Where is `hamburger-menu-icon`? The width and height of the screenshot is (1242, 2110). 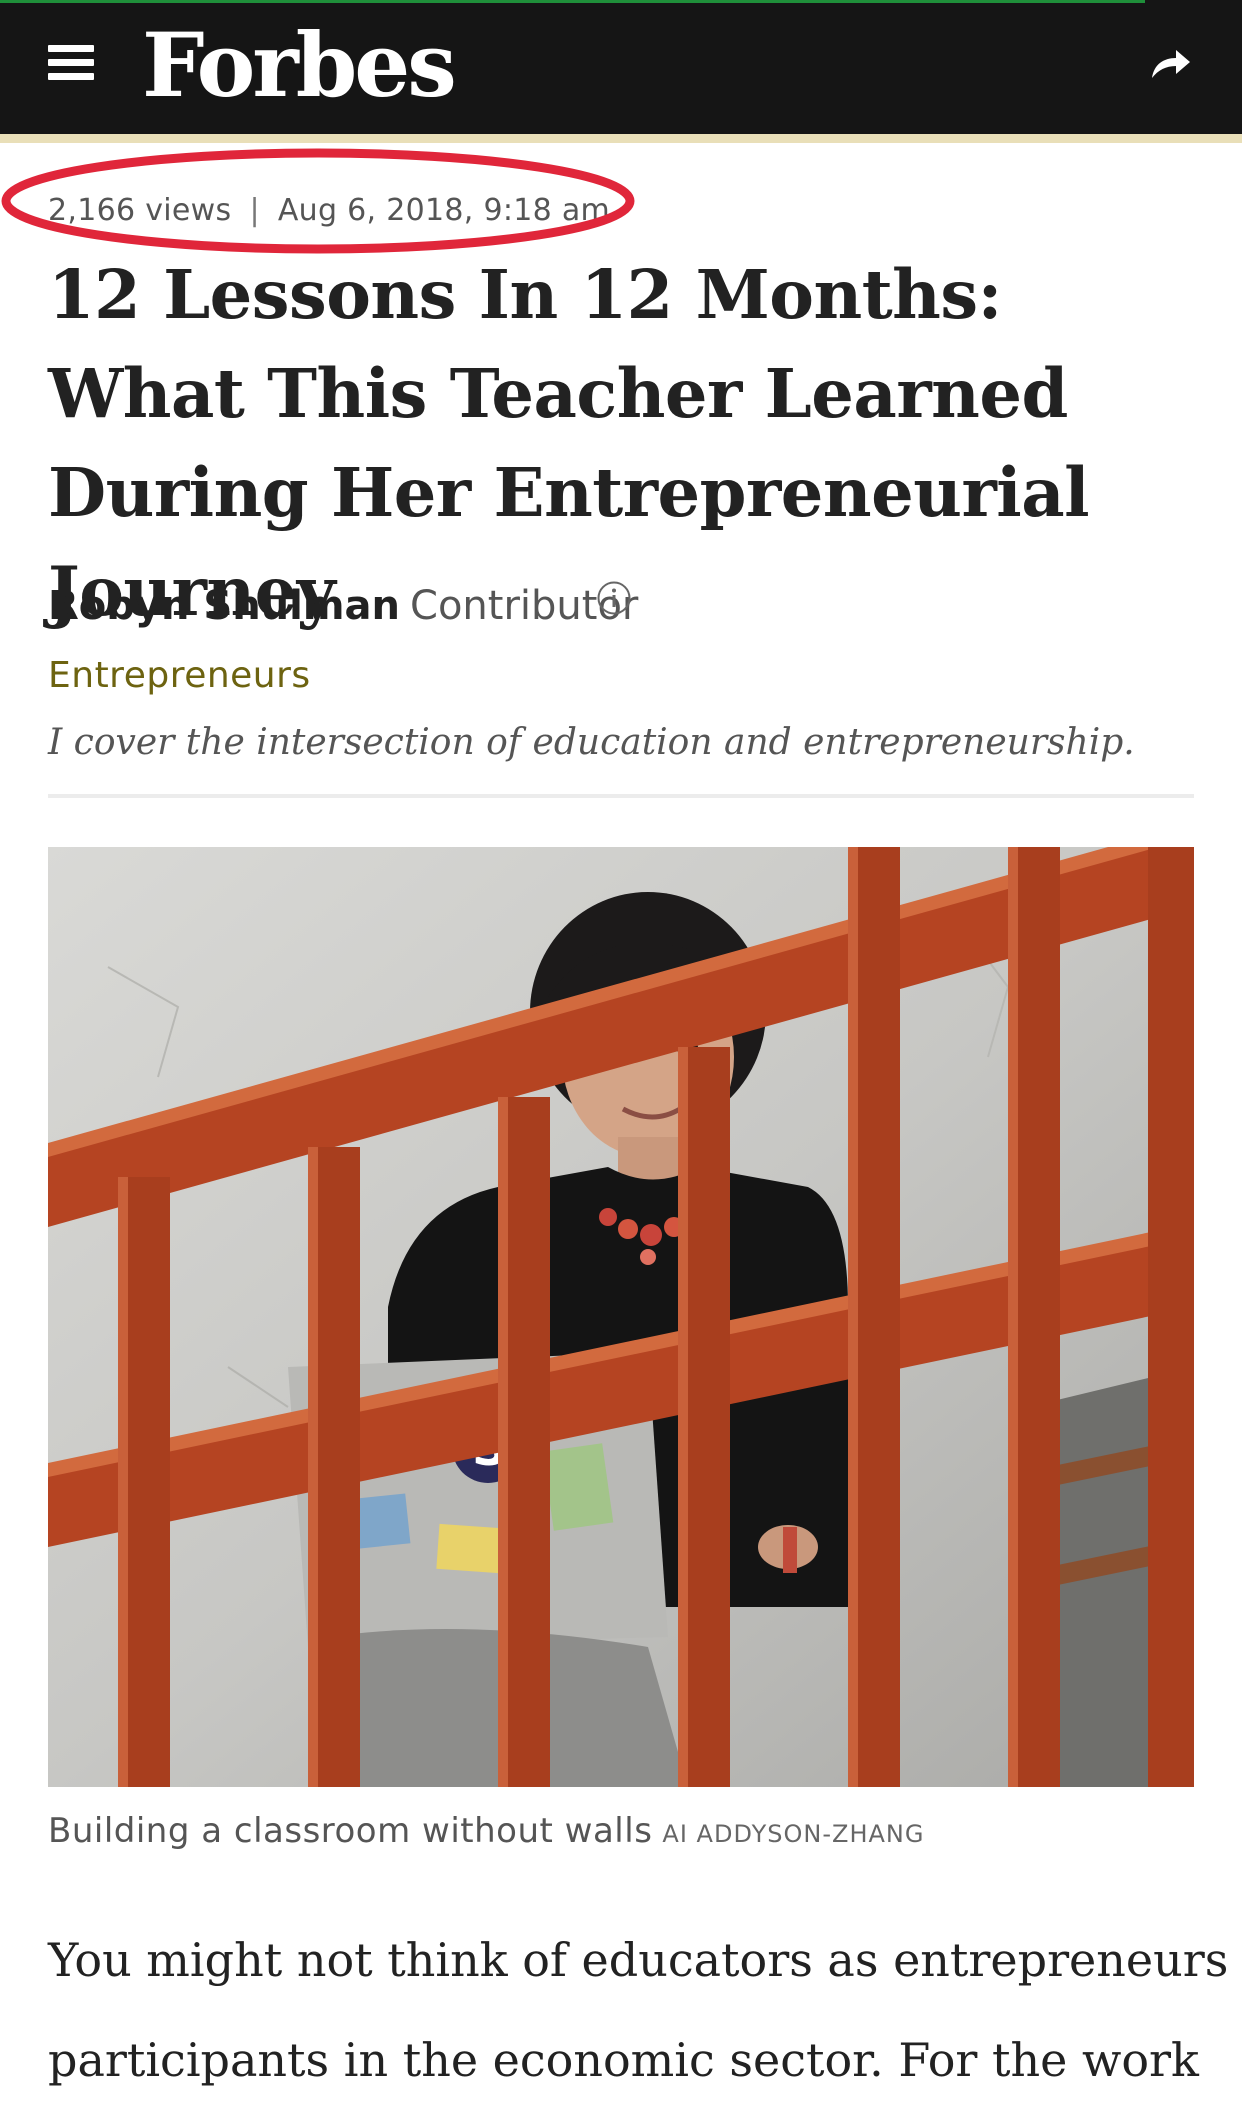
hamburger-menu-icon is located at coordinates (71, 63).